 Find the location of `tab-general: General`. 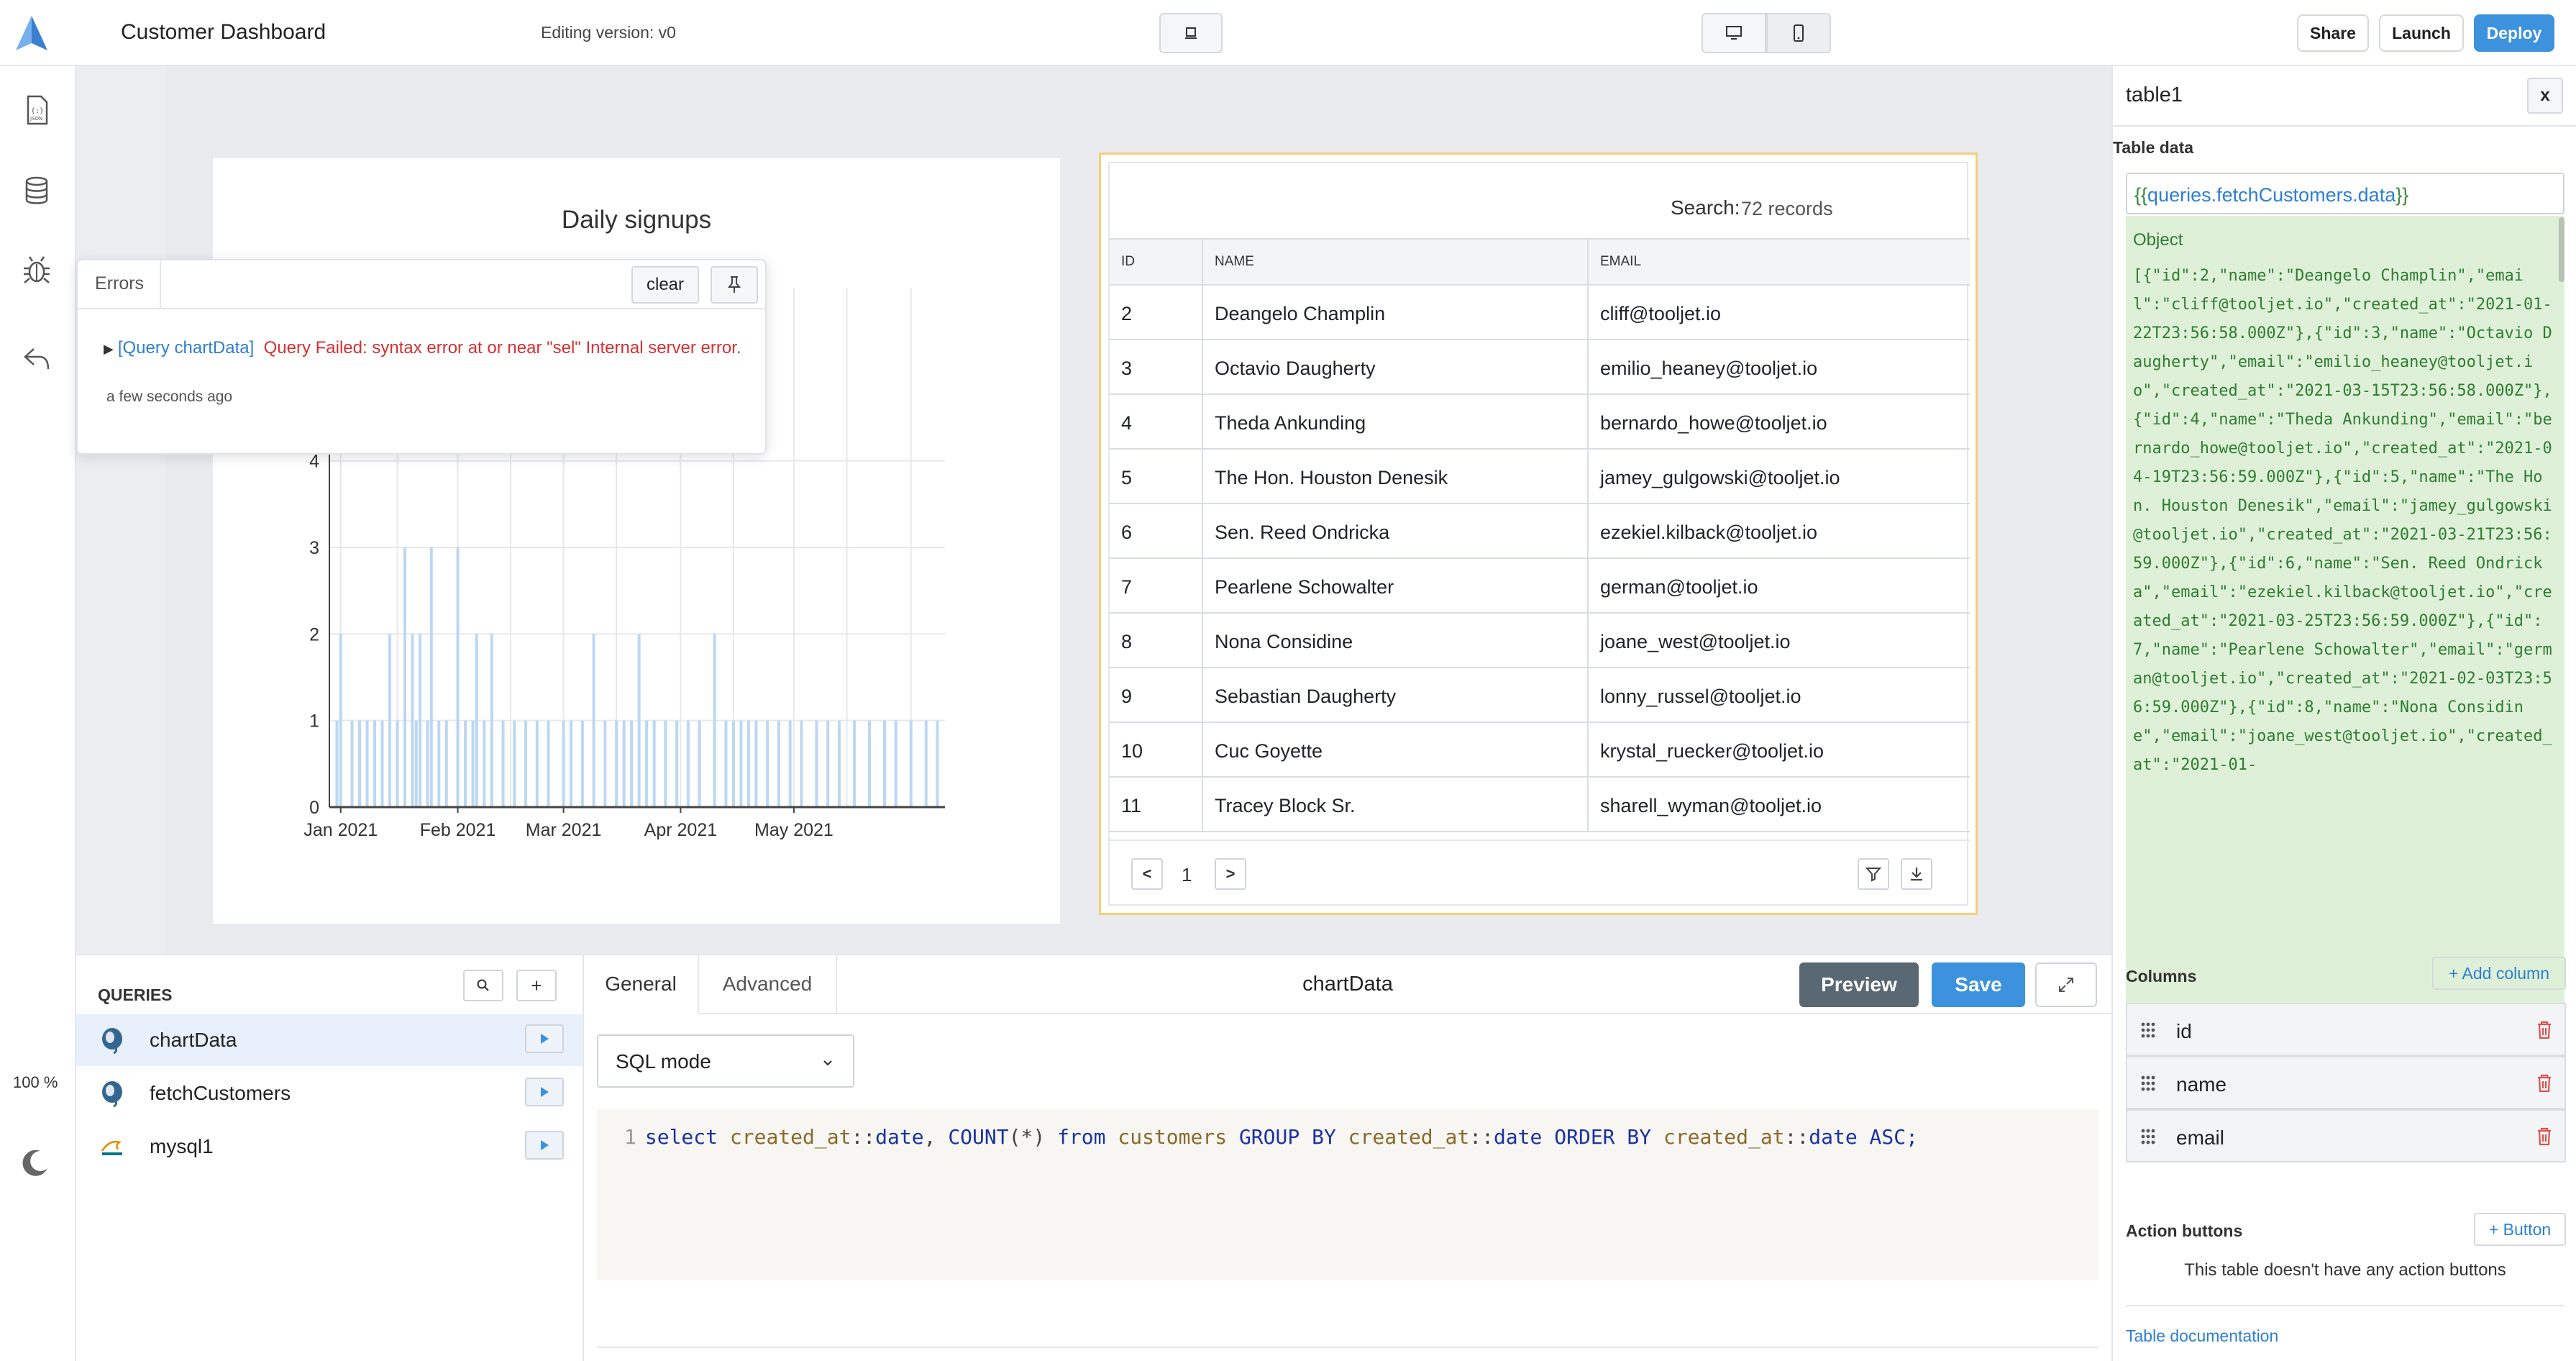

tab-general: General is located at coordinates (641, 984).